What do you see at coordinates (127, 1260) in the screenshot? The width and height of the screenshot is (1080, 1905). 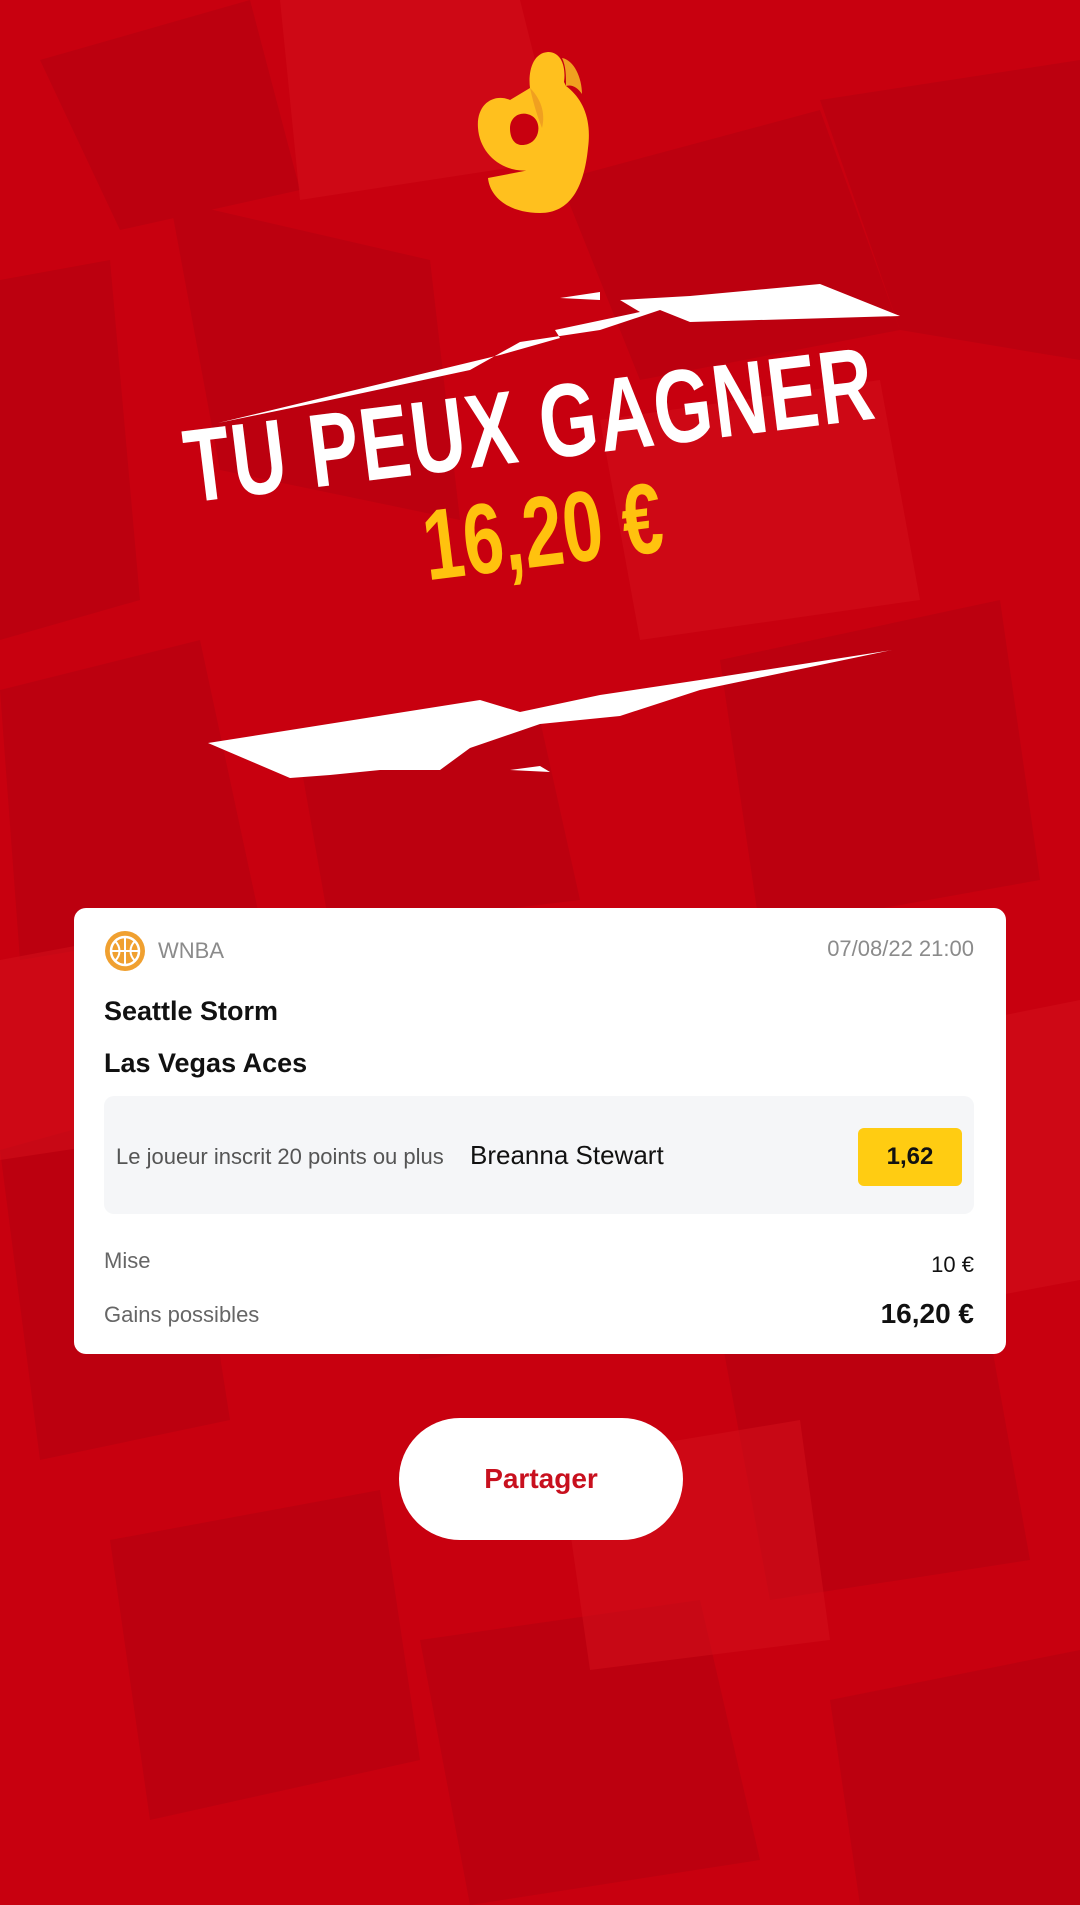 I see `stake-label: Mise` at bounding box center [127, 1260].